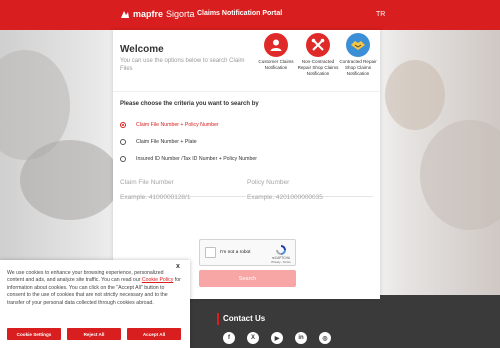 This screenshot has width=500, height=348. What do you see at coordinates (301, 338) in the screenshot?
I see `linkedin-icon: in` at bounding box center [301, 338].